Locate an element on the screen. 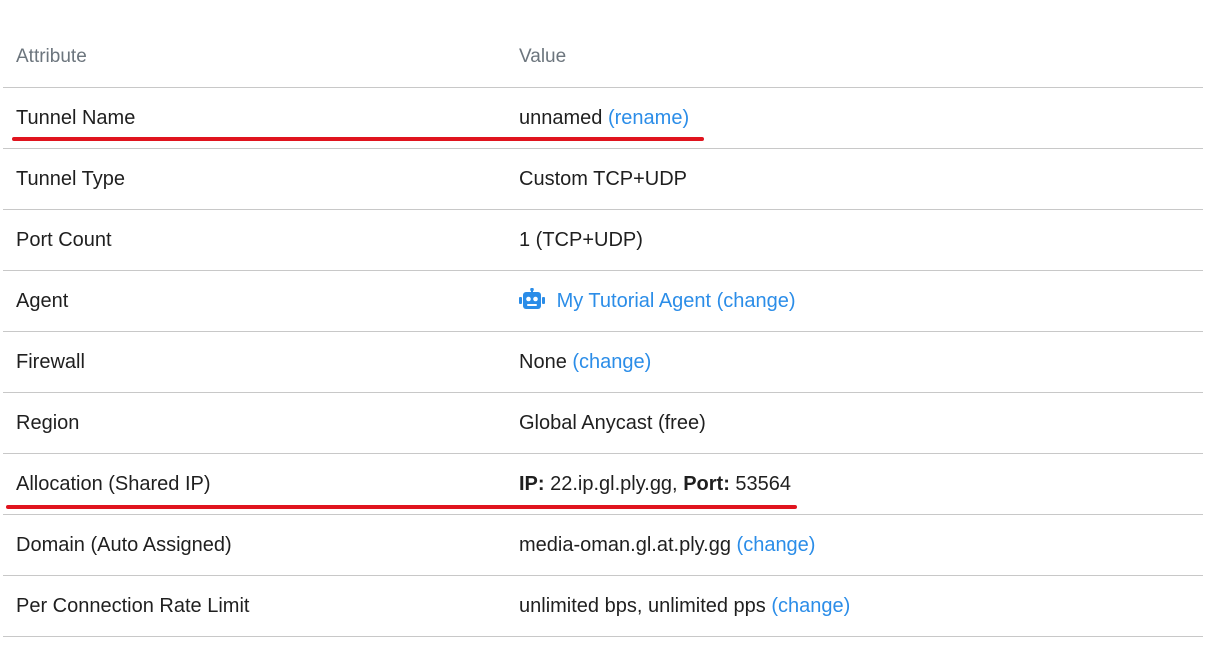  tunnel-type-value: Custom TCP+UDP is located at coordinates (603, 179).